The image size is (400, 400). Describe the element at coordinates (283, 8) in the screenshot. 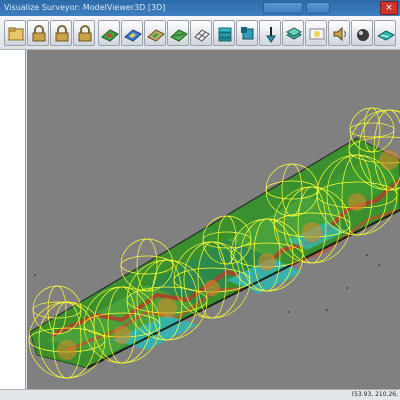

I see `title-tab-left` at that location.